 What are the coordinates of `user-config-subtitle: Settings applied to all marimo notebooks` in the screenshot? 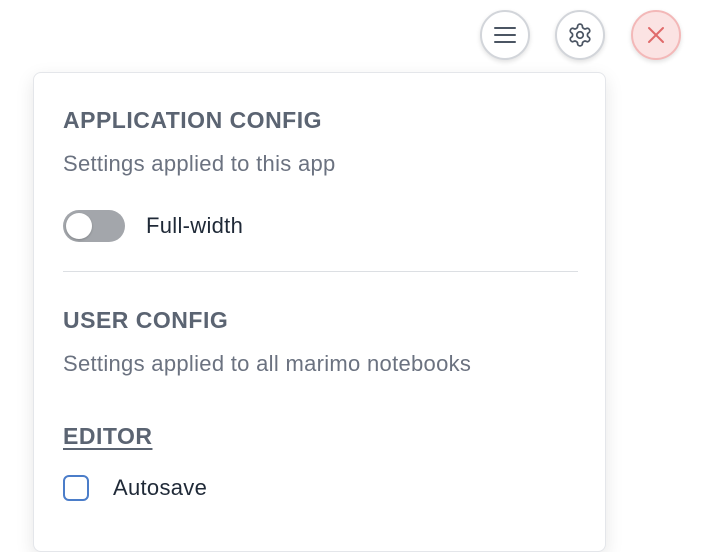 It's located at (267, 363).